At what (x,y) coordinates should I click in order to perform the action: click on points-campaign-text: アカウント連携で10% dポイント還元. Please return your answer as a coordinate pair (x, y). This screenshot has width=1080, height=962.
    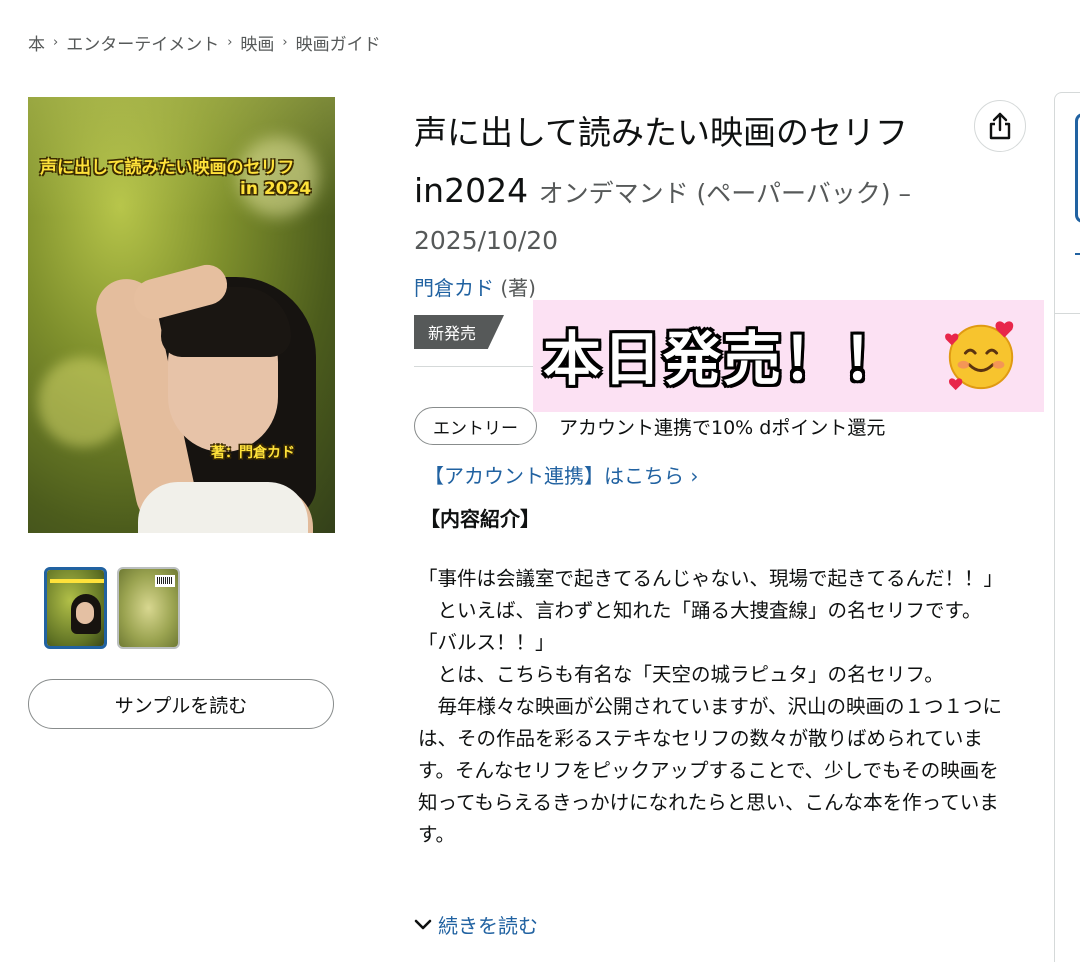
    Looking at the image, I should click on (722, 427).